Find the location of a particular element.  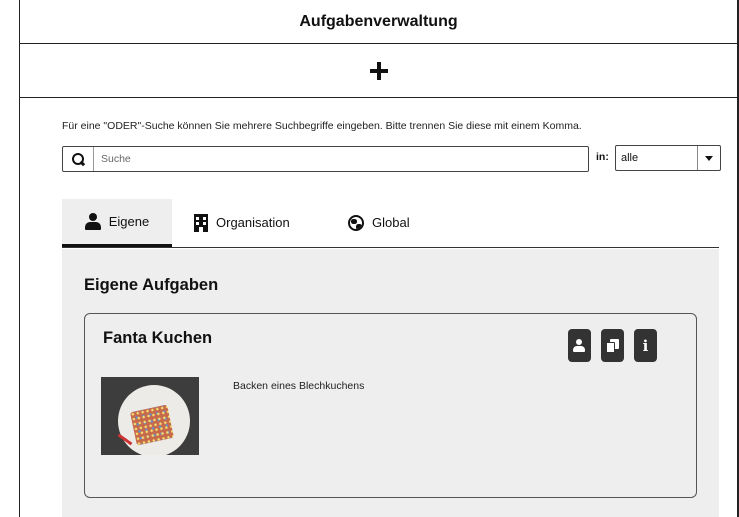

tab-label: Global is located at coordinates (391, 222).